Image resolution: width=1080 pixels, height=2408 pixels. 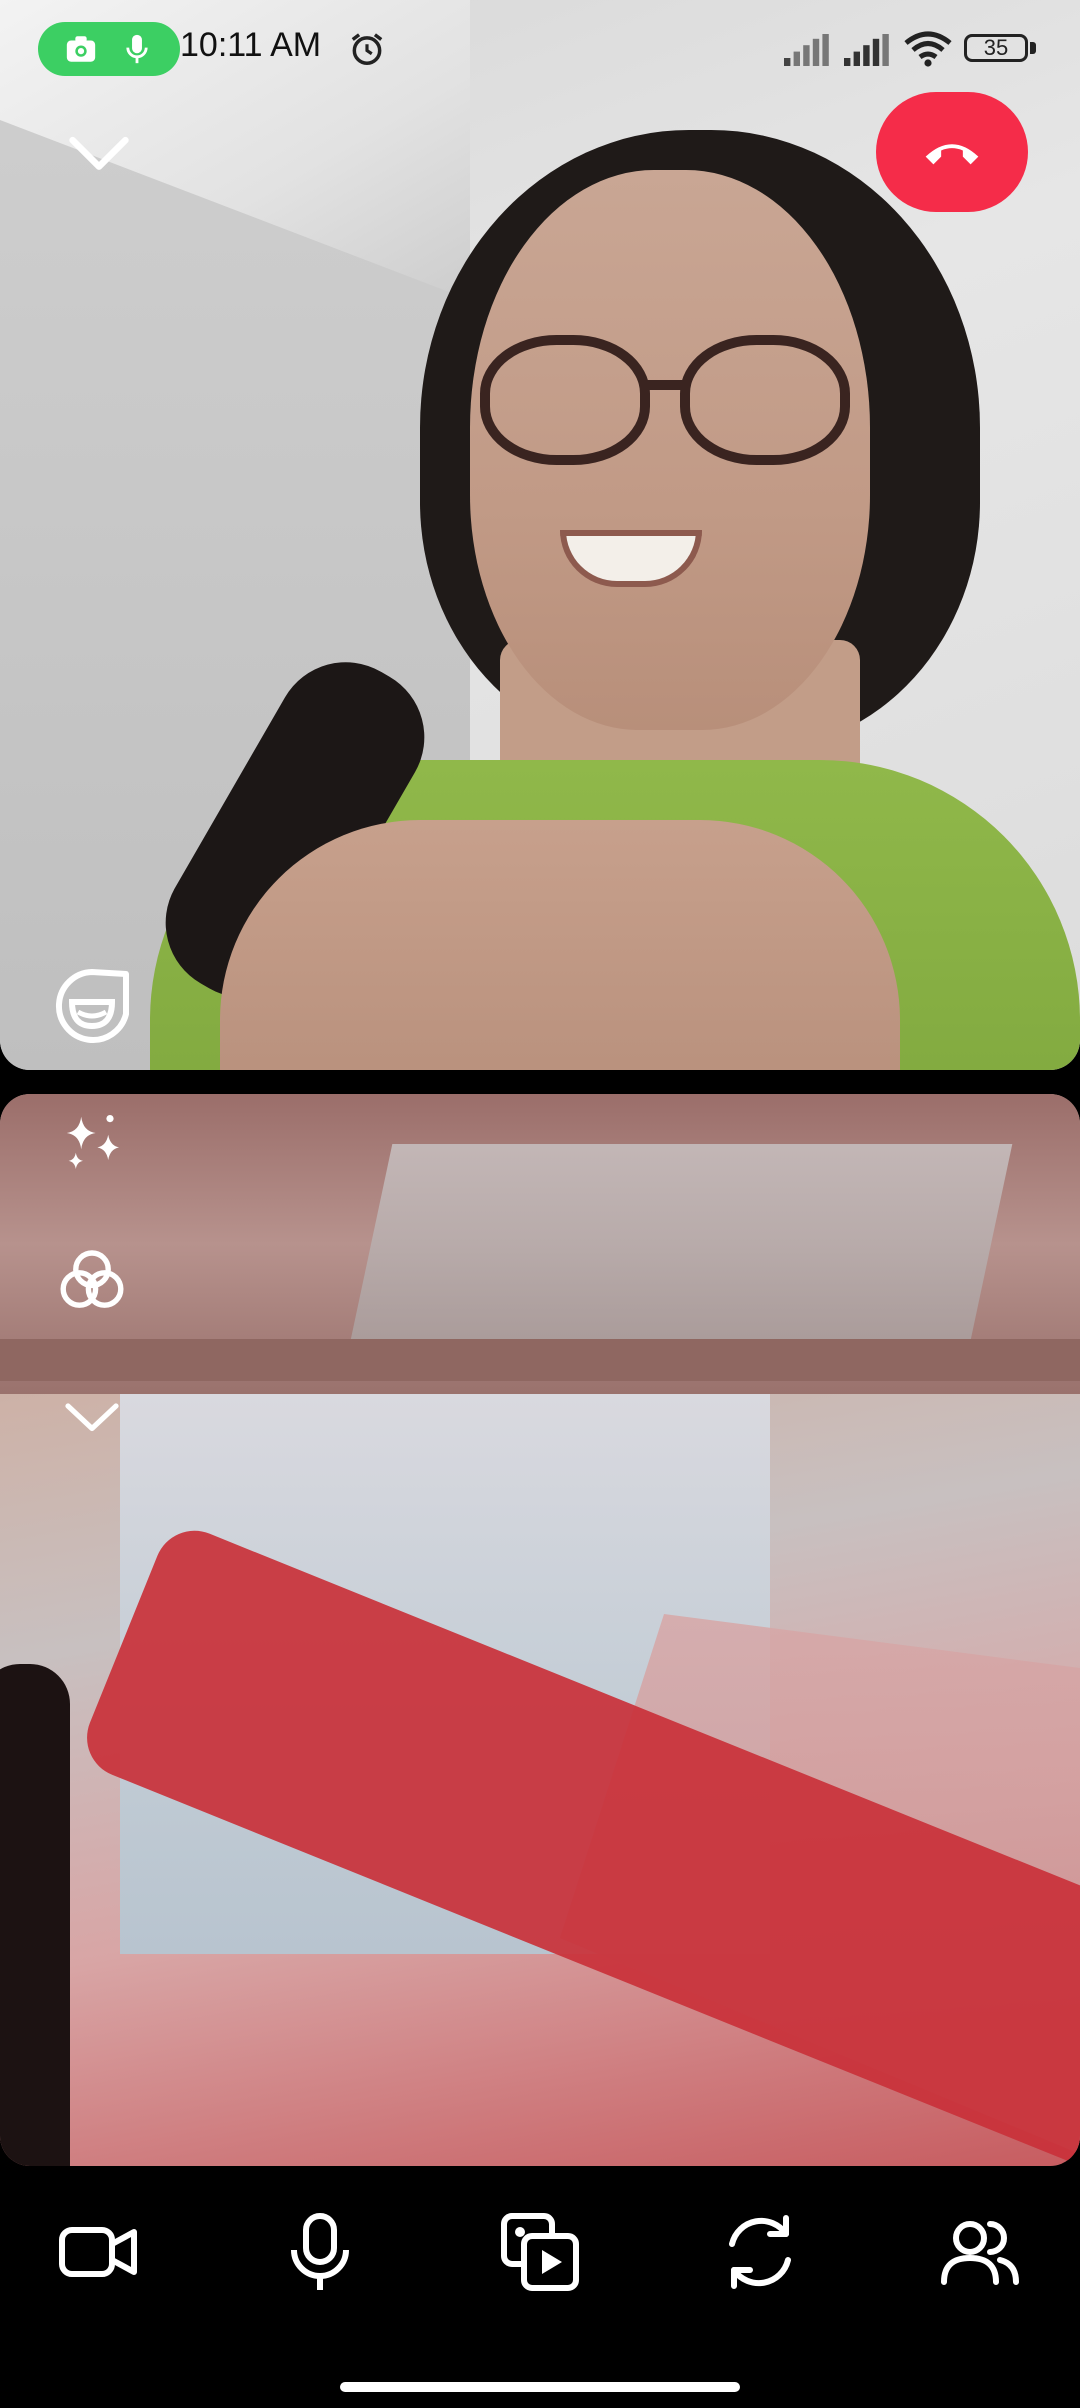 I want to click on self-hair-edge, so click(x=35, y=1915).